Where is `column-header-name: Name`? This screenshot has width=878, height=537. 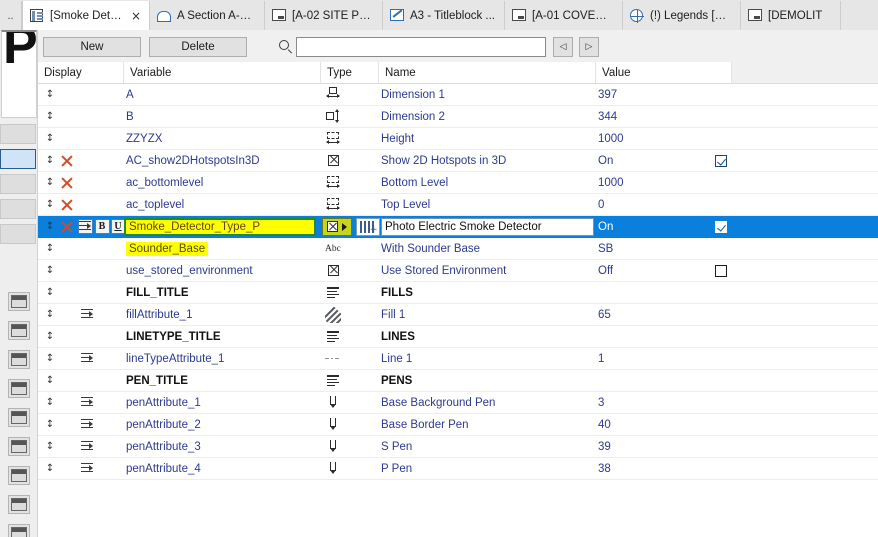
column-header-name: Name is located at coordinates (487, 72).